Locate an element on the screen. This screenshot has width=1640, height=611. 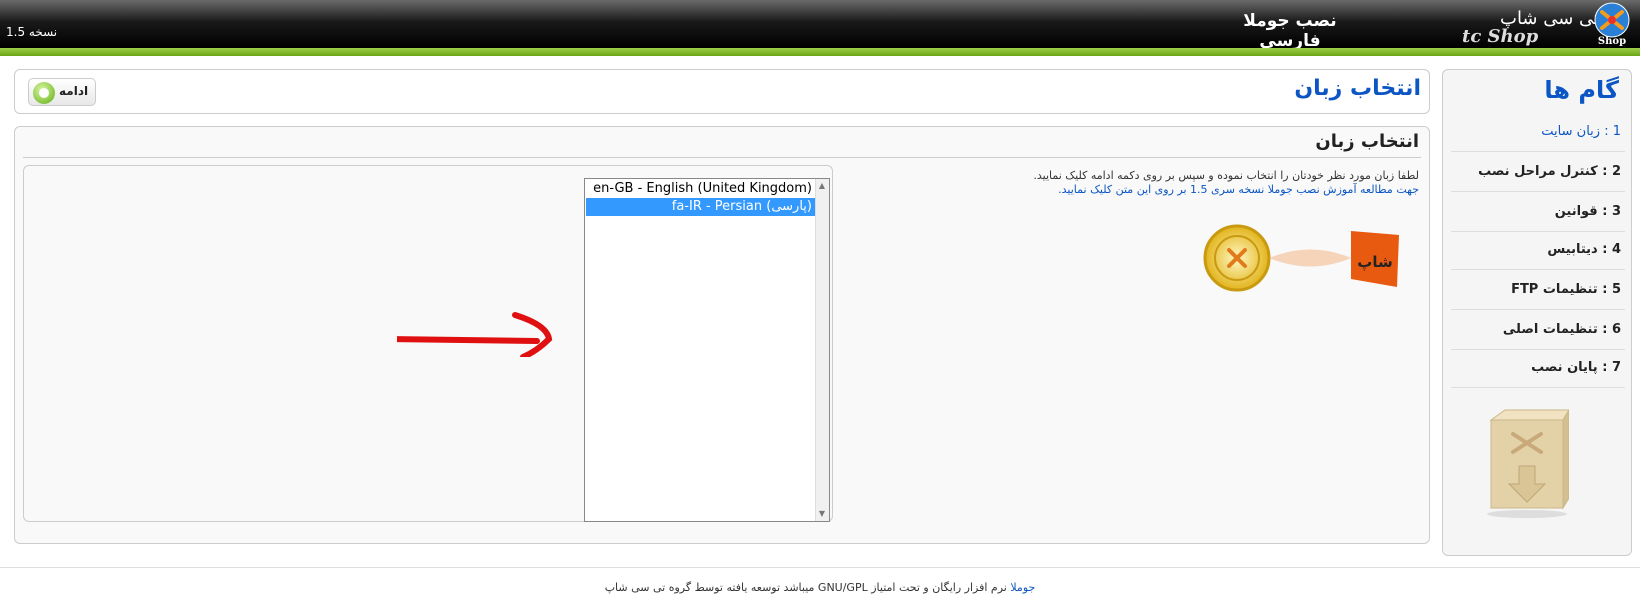
svg-text: Shop is located at coordinates (1612, 41).